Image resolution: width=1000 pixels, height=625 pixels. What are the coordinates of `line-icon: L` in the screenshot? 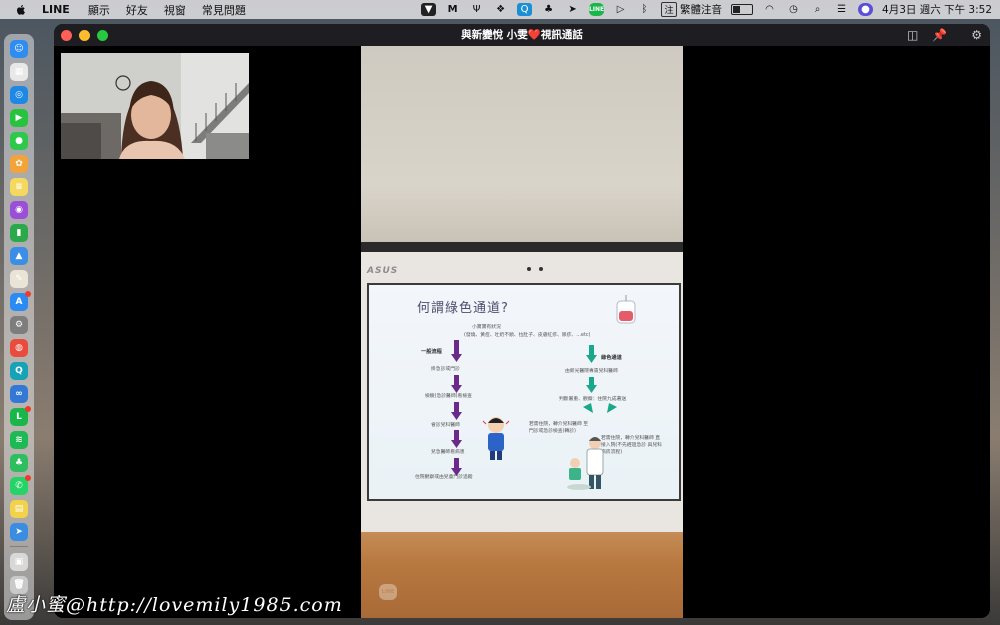 It's located at (20, 415).